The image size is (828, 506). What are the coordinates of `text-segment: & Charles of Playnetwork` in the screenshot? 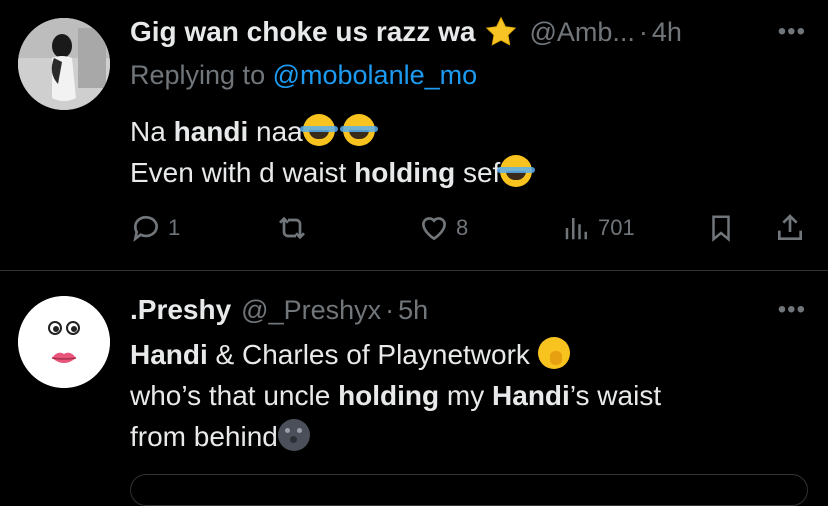 It's located at (372, 354).